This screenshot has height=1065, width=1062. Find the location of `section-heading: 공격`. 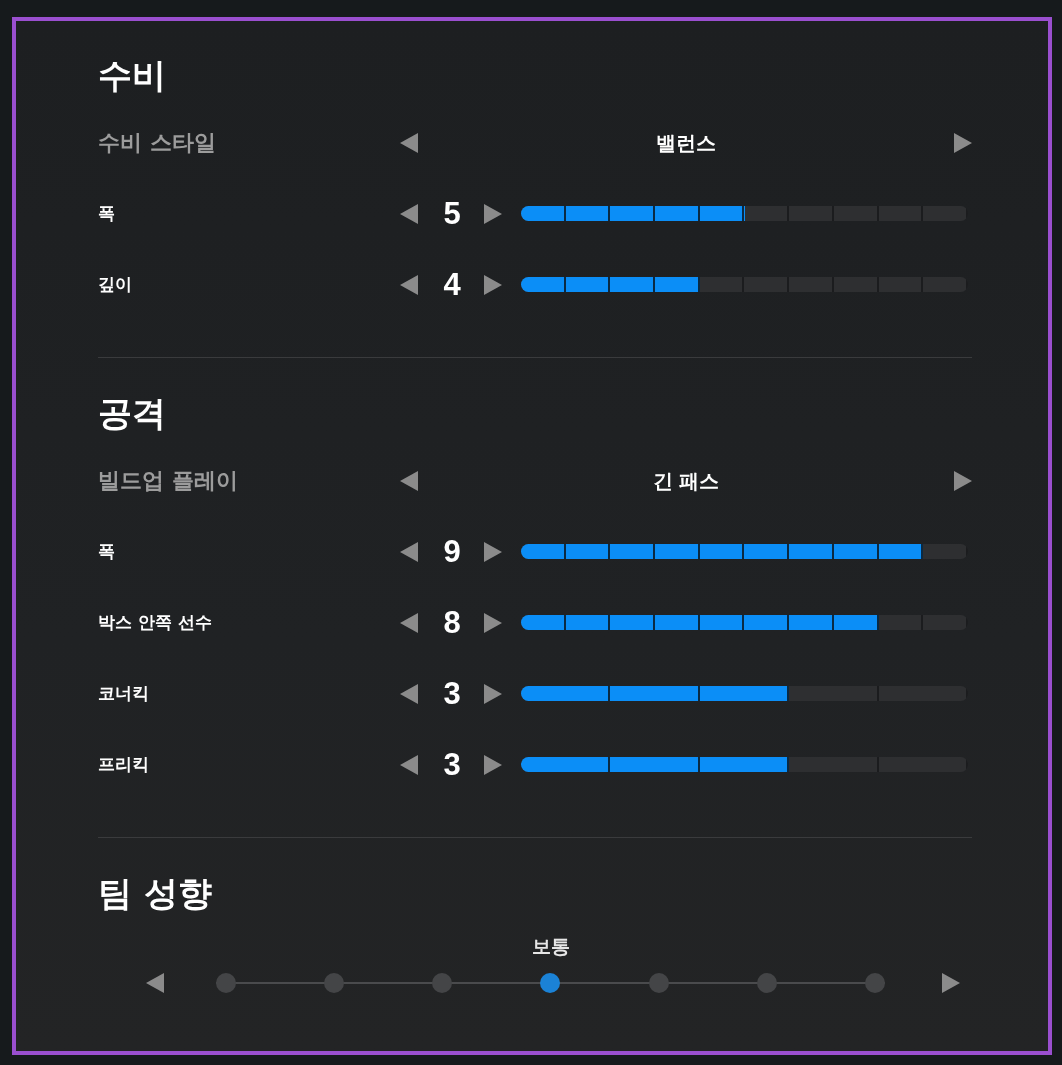

section-heading: 공격 is located at coordinates (132, 413).